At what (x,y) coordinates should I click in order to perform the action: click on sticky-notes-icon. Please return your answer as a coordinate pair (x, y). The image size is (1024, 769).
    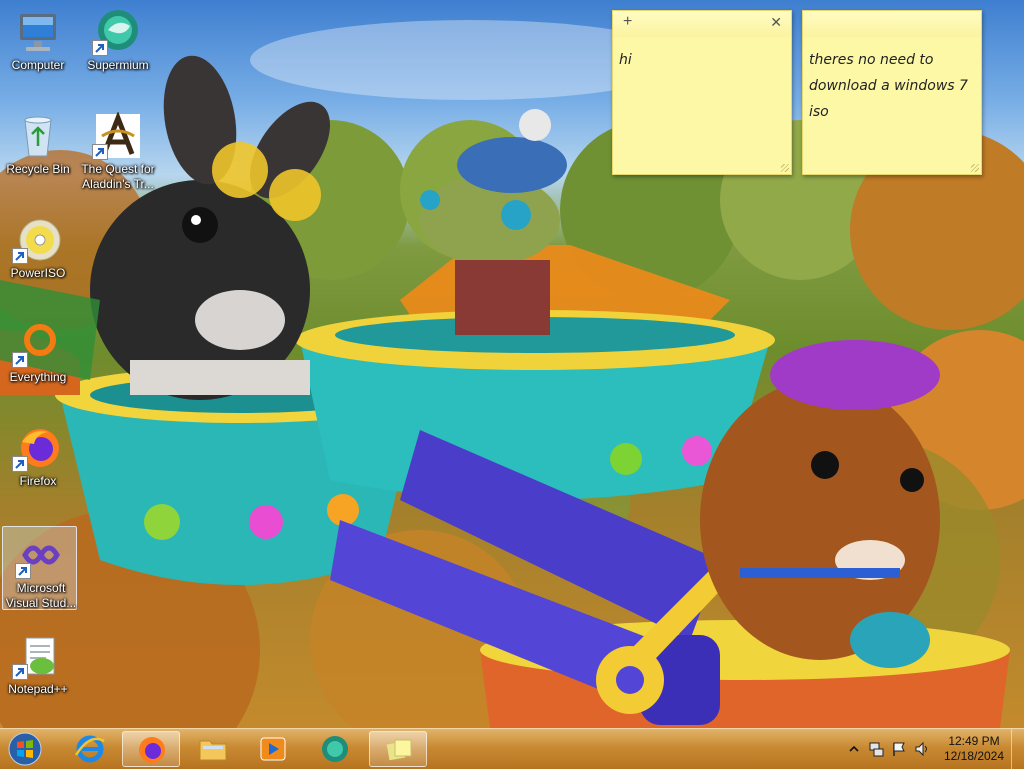
    Looking at the image, I should click on (399, 750).